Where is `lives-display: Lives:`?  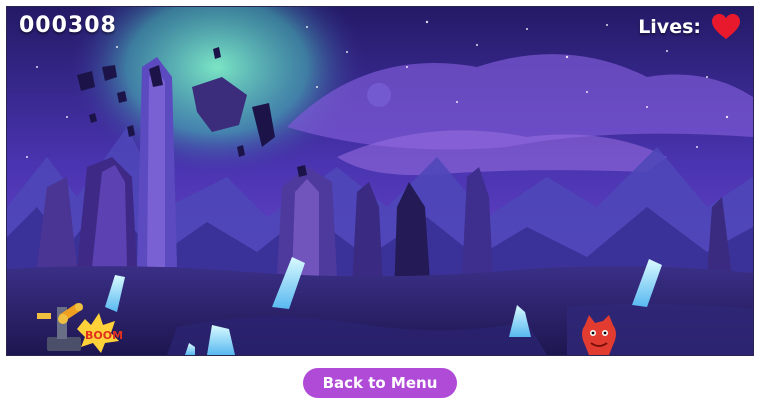
lives-display: Lives: is located at coordinates (689, 27).